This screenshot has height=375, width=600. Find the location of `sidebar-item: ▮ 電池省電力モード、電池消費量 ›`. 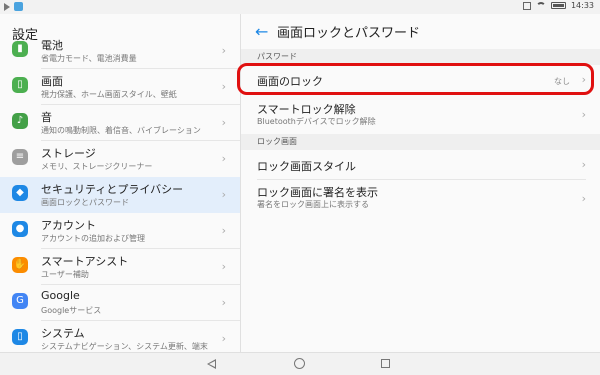

sidebar-item: ▮ 電池省電力モード、電池消費量 › is located at coordinates (120, 51).